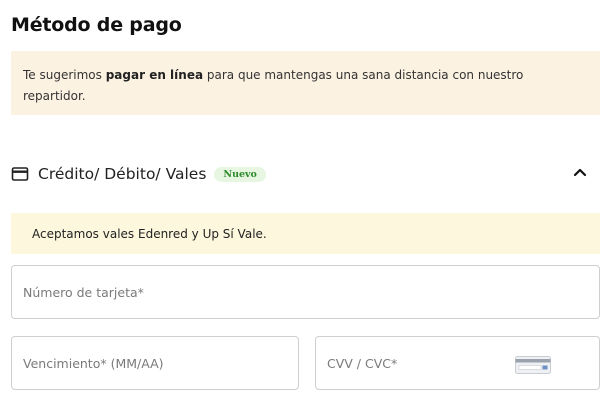  I want to click on cvv-field, so click(457, 363).